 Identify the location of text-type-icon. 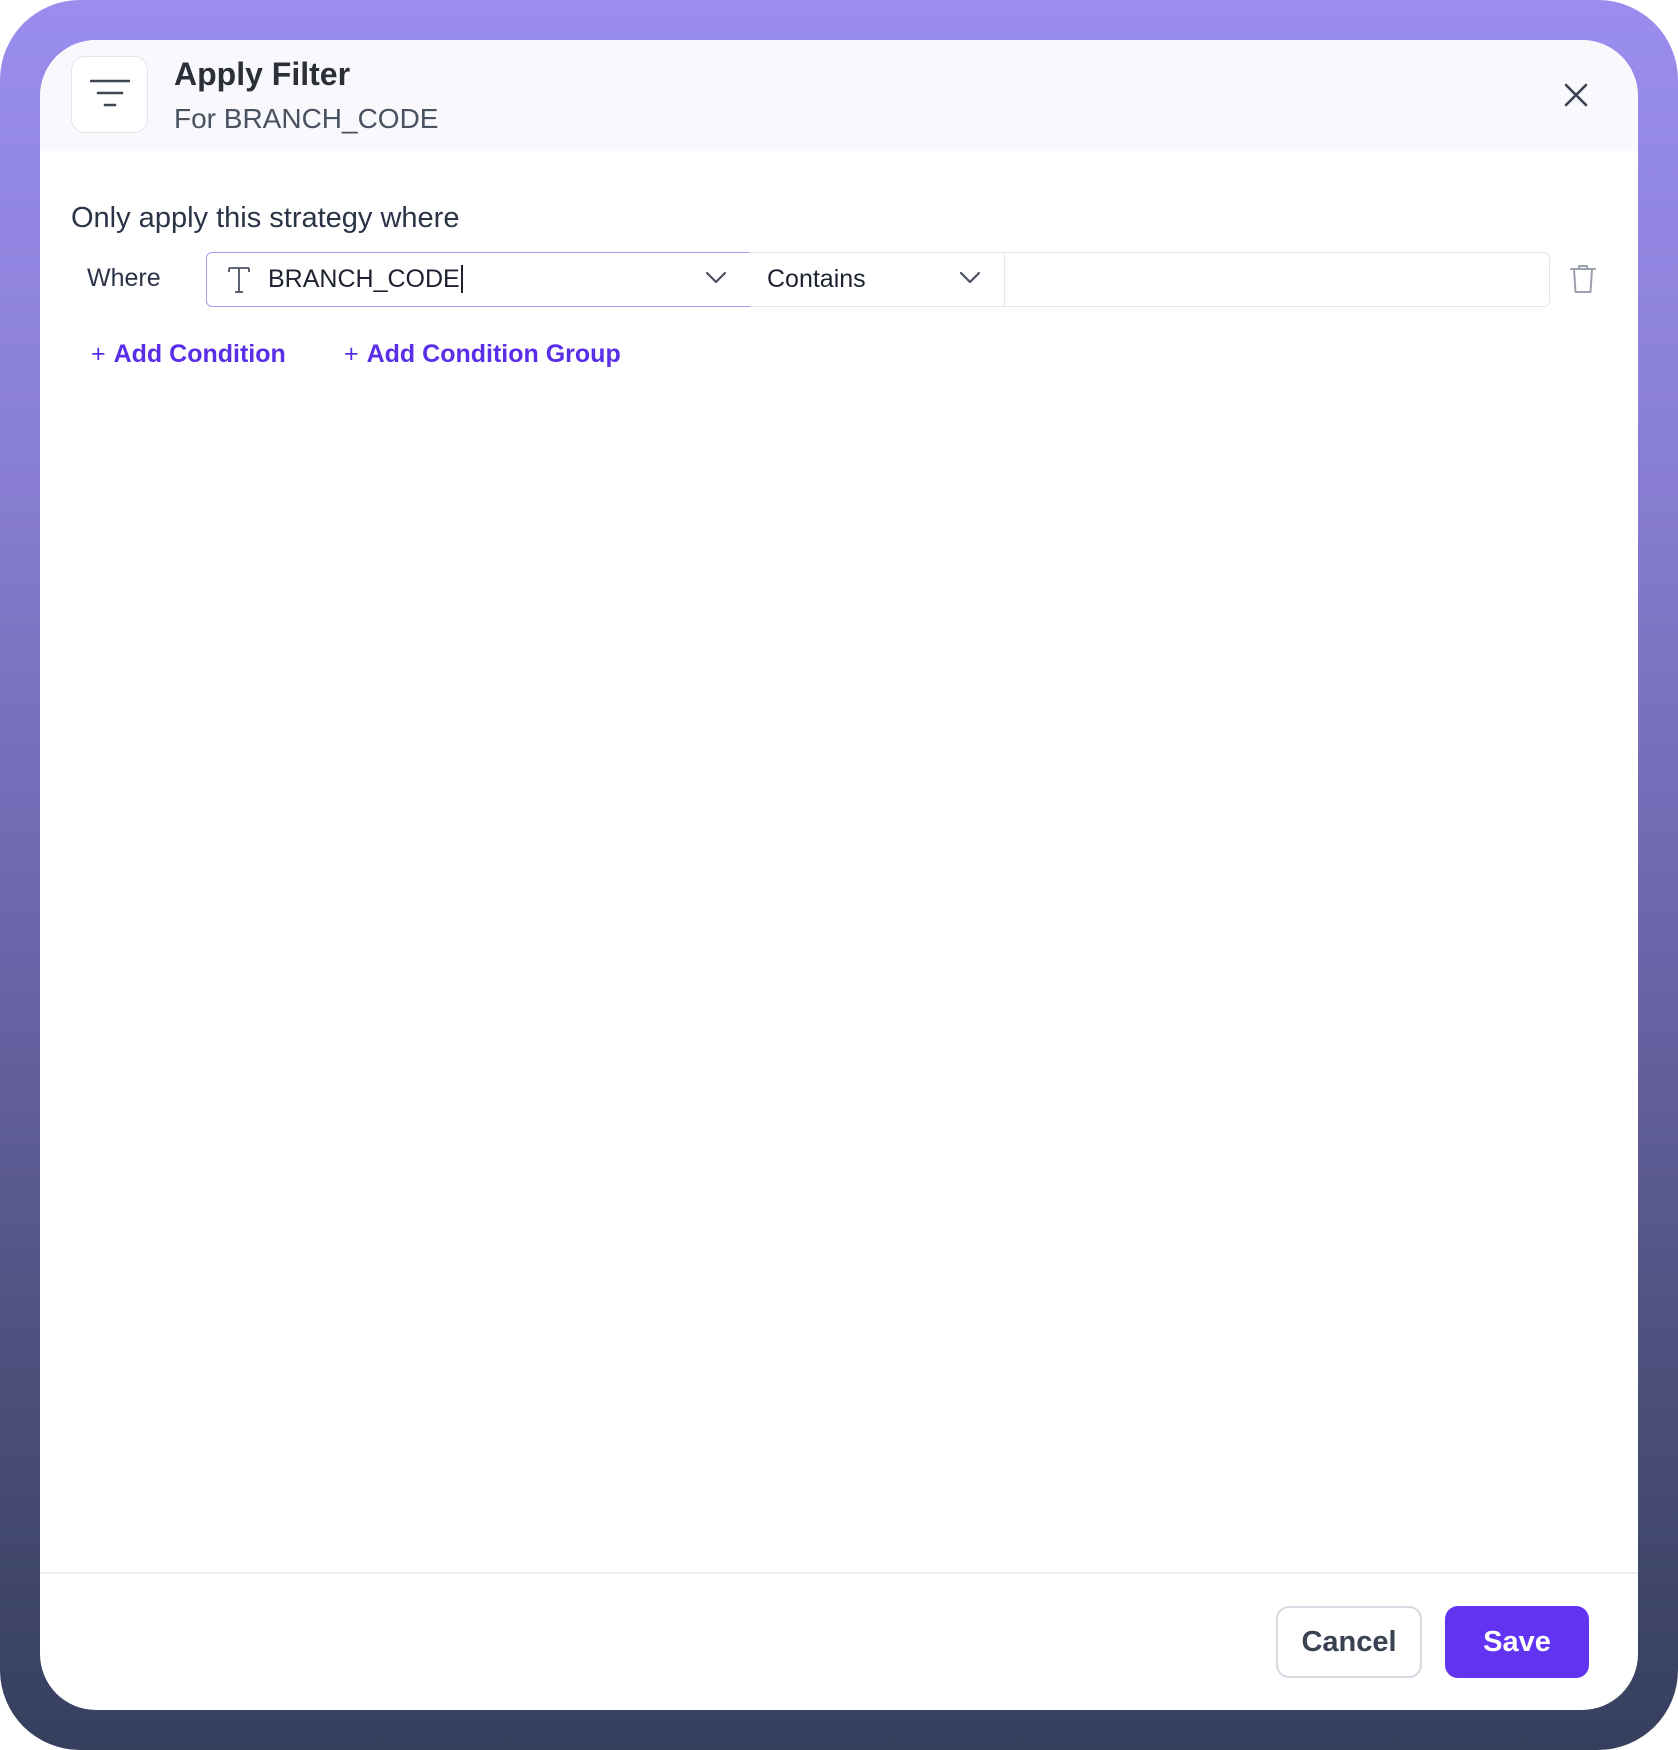
(239, 282).